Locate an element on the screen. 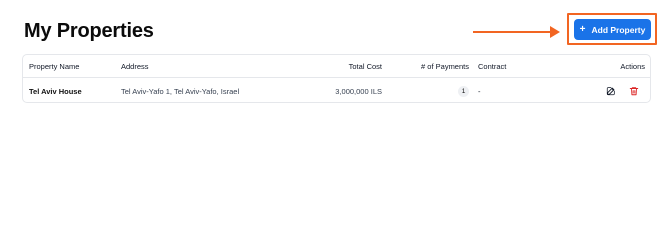 This screenshot has width=670, height=240. property-name-cell: Tel Aviv House is located at coordinates (55, 91).